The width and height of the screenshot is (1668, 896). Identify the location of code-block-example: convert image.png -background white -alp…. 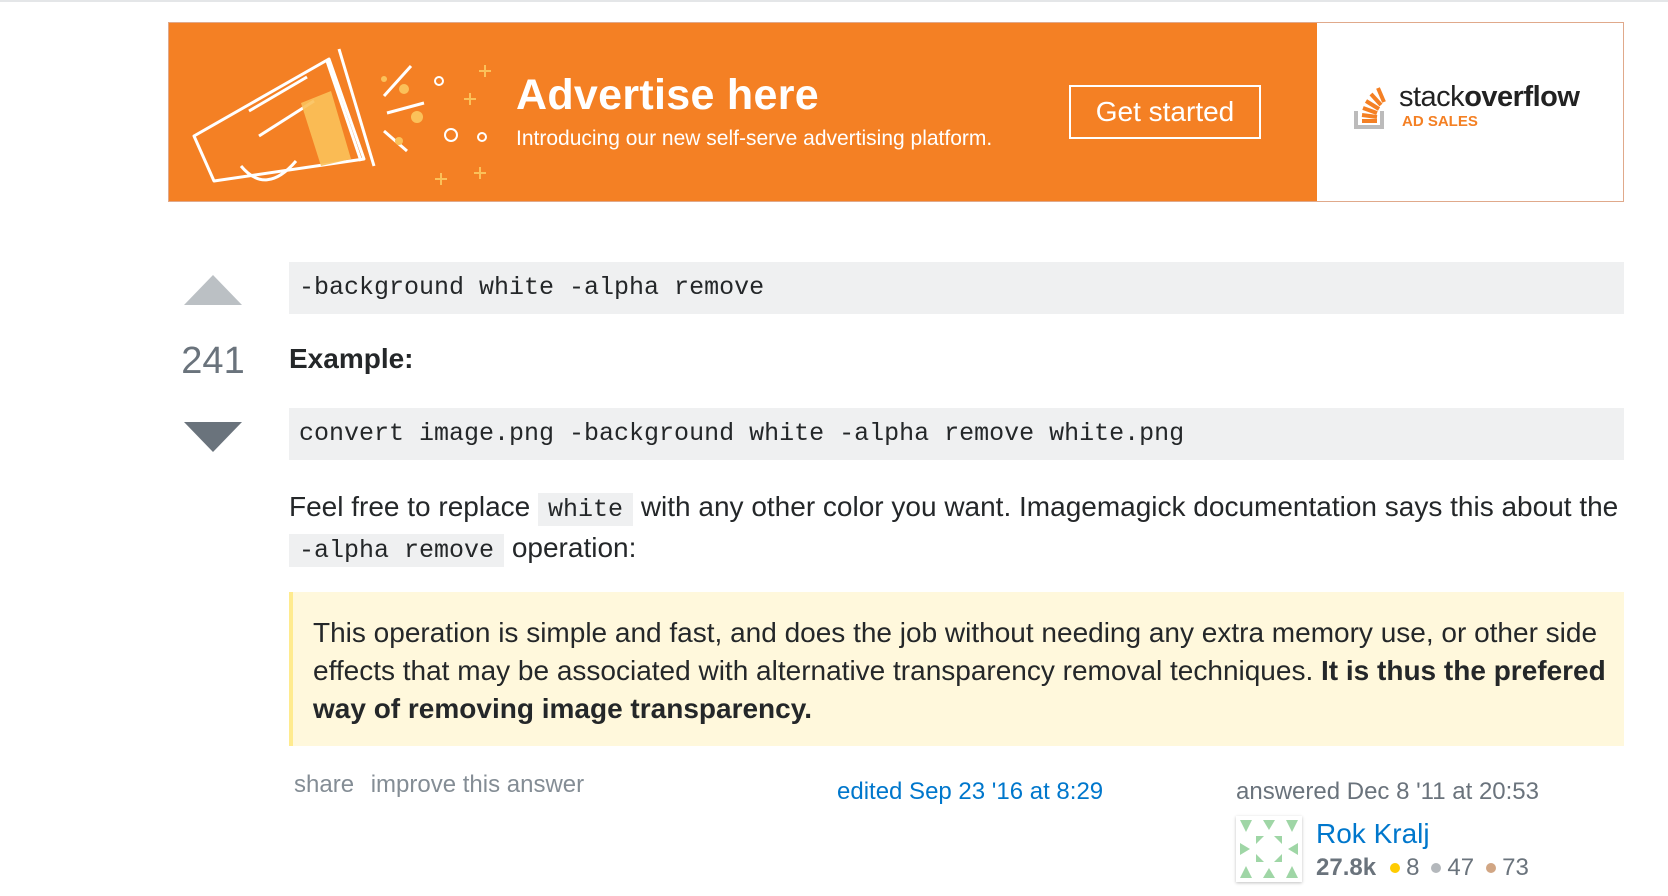
(956, 434).